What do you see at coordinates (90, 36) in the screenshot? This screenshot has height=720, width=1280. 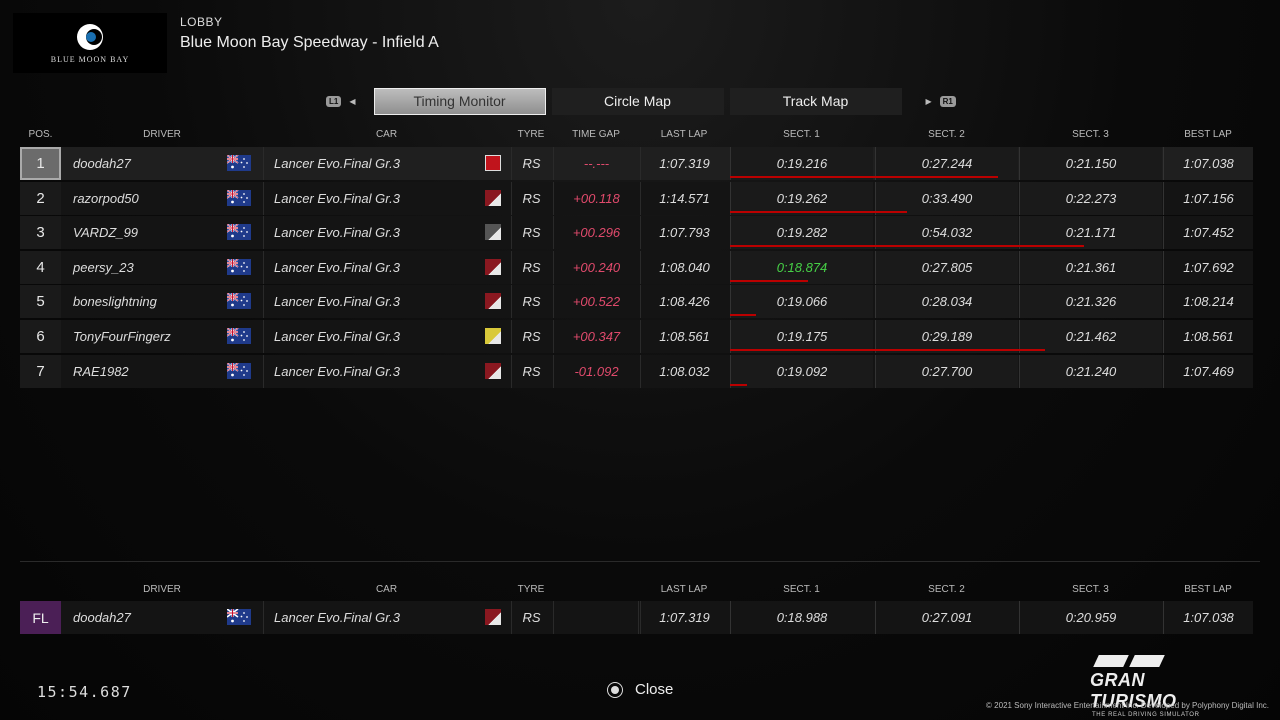 I see `moon-logo-icon` at bounding box center [90, 36].